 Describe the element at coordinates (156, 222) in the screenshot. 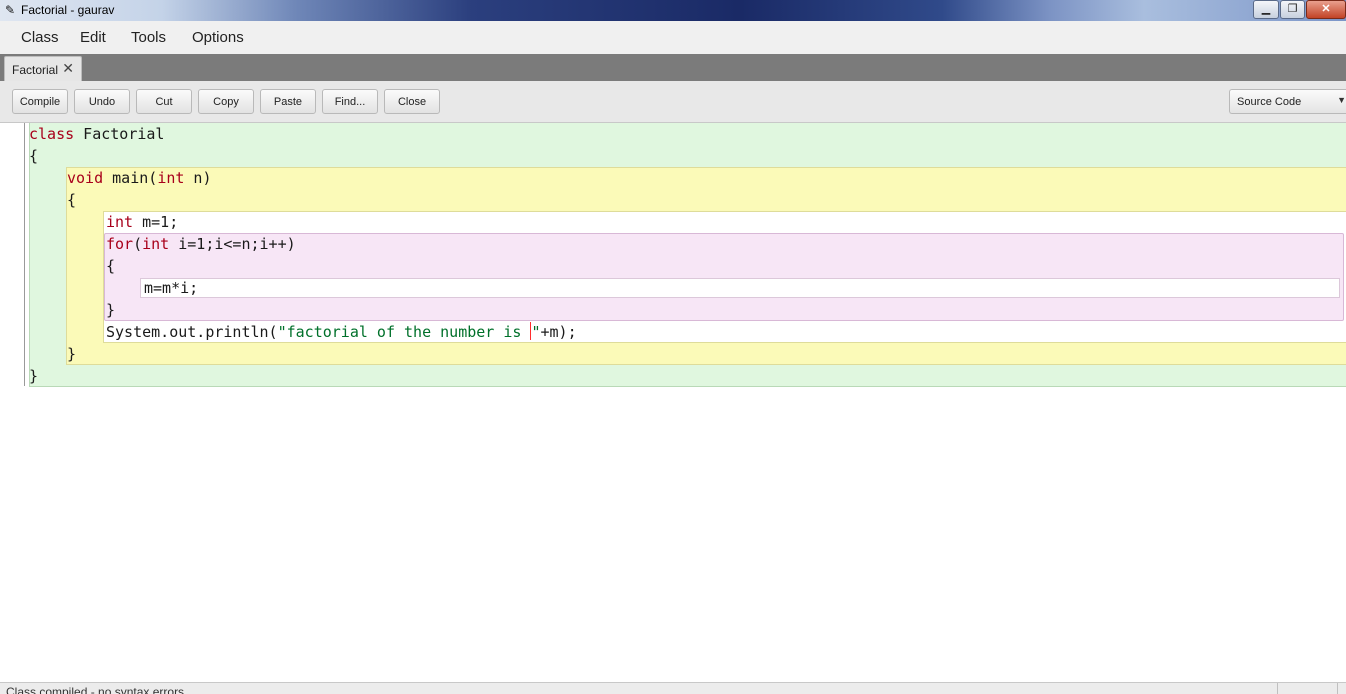

I see `code-text: m=1;` at that location.